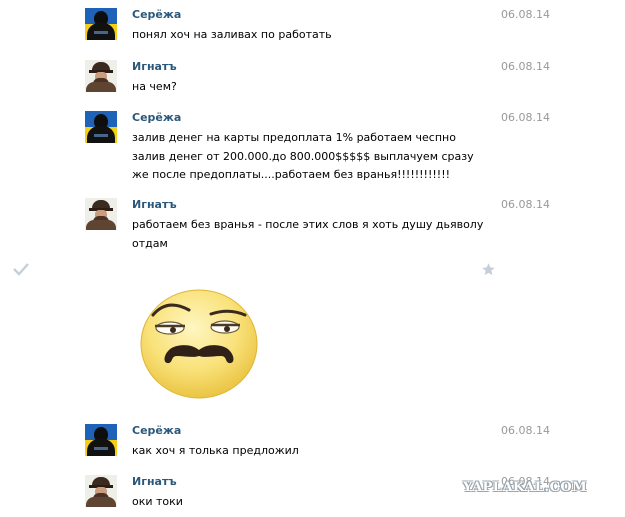 Image resolution: width=625 pixels, height=517 pixels. I want to click on watermark: YAPLAKAL.COM, so click(525, 487).